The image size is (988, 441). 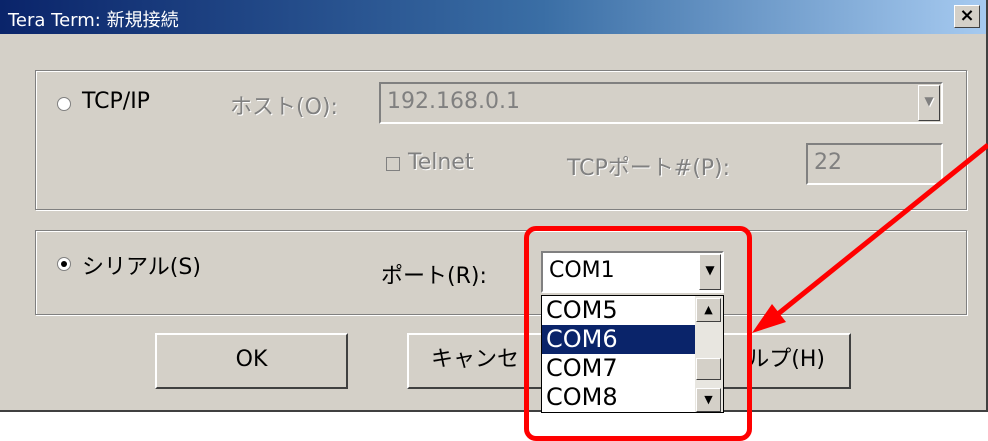 What do you see at coordinates (661, 103) in the screenshot?
I see `host-combobox: 192.168.0.1 ▼` at bounding box center [661, 103].